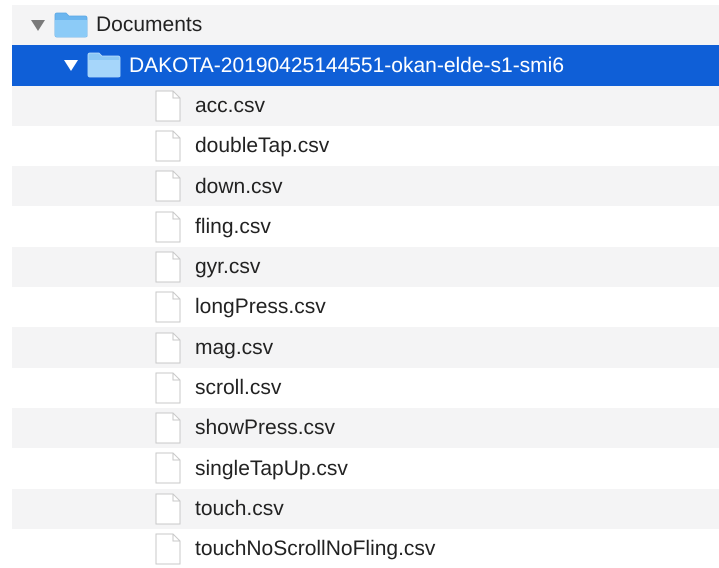 This screenshot has width=719, height=568. What do you see at coordinates (260, 307) in the screenshot?
I see `file-name: longPress.csv` at bounding box center [260, 307].